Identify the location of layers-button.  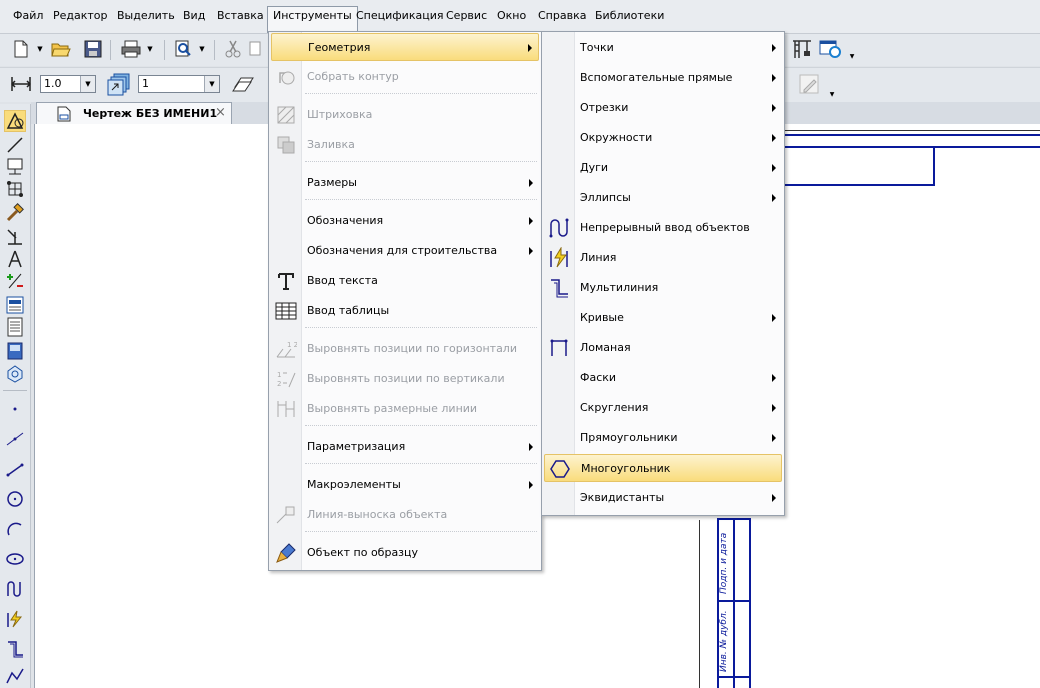
(119, 85).